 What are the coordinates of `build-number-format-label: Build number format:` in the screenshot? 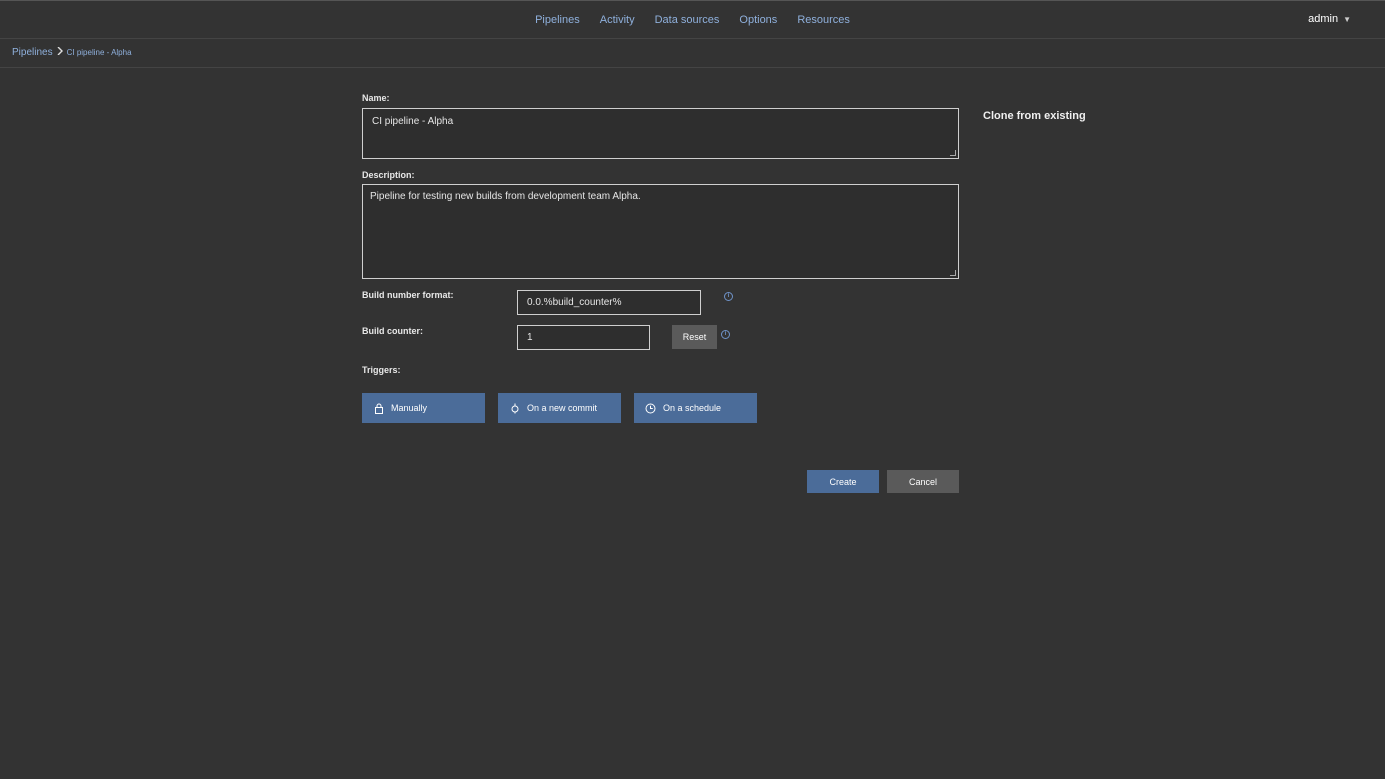 It's located at (408, 295).